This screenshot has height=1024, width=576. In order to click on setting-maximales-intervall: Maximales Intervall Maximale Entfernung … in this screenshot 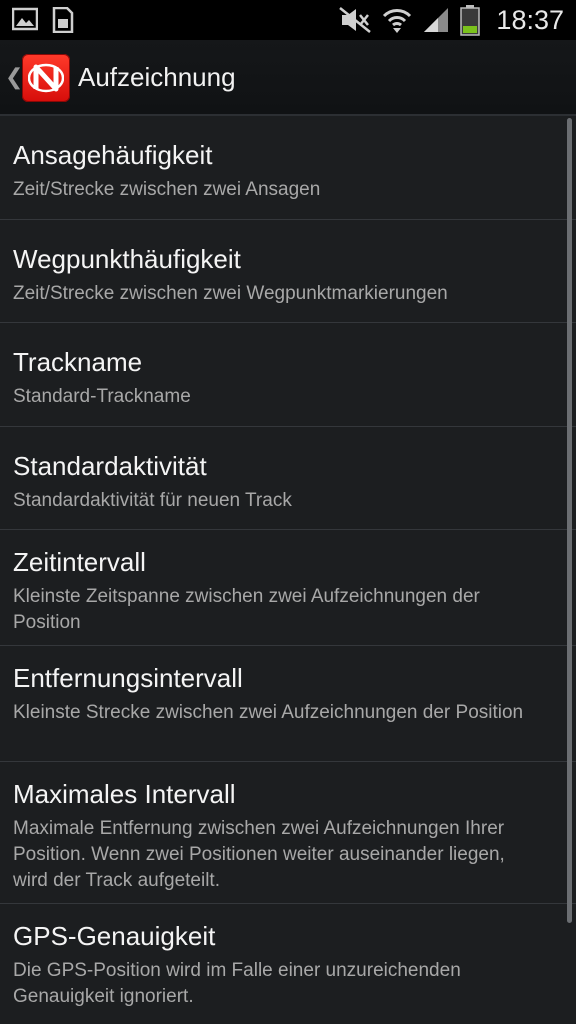, I will do `click(288, 833)`.